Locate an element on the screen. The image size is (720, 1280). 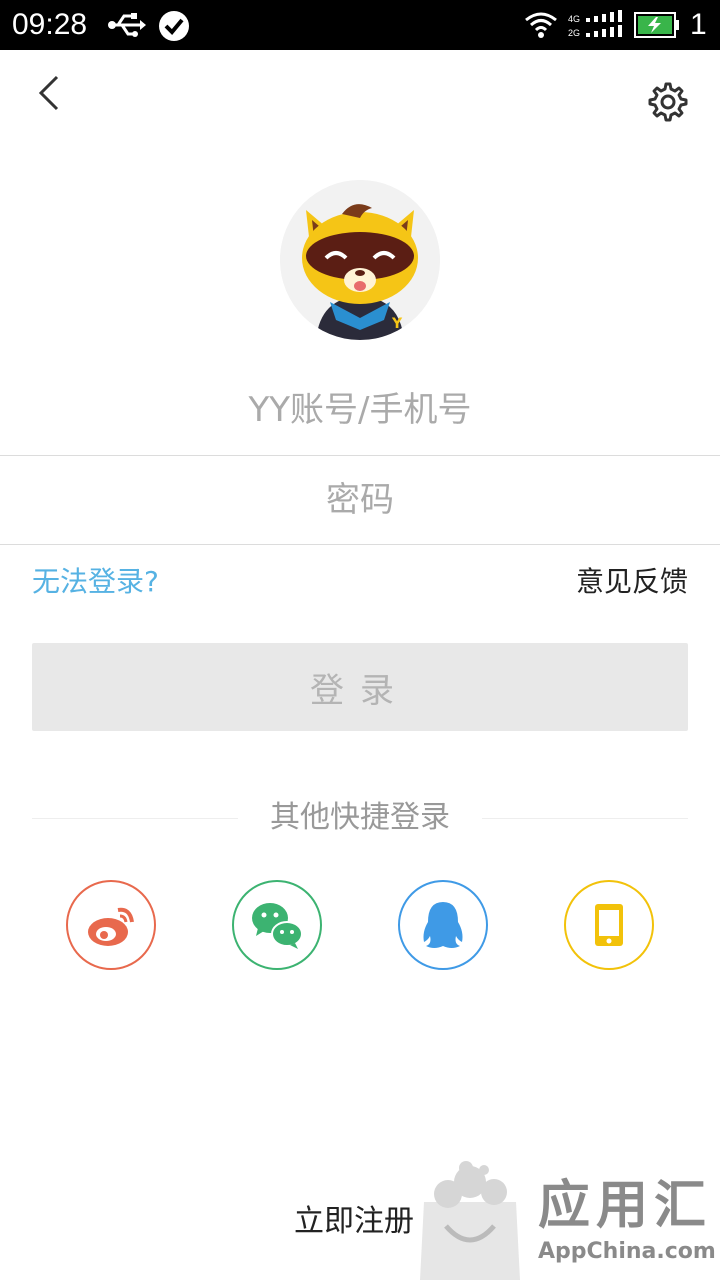
battery-charging-icon is located at coordinates (656, 25).